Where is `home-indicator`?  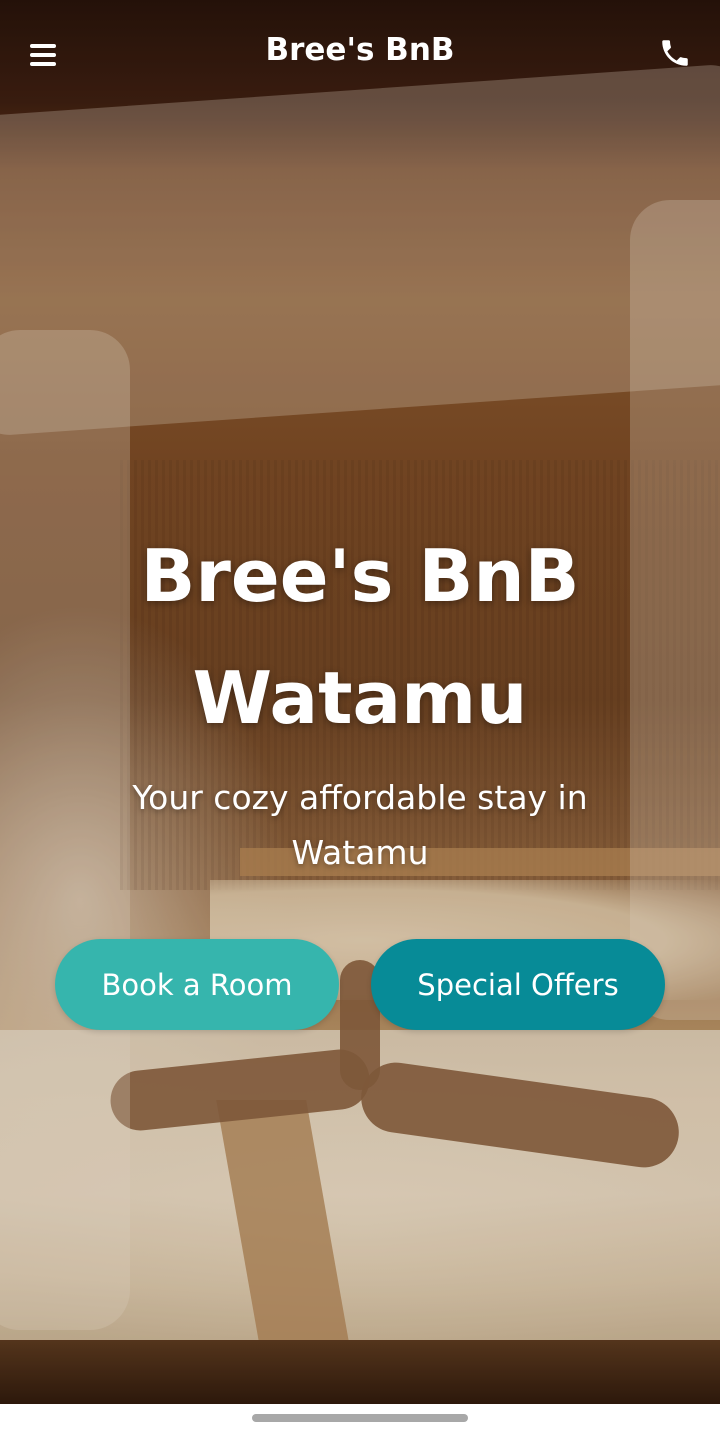 home-indicator is located at coordinates (360, 1418).